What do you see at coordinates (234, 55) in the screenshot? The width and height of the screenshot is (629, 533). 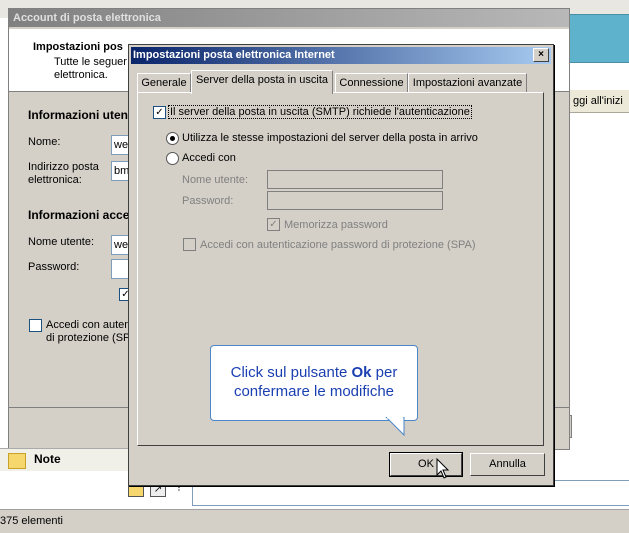 I see `dialog-title: Impostazioni posta elettronica Internet` at bounding box center [234, 55].